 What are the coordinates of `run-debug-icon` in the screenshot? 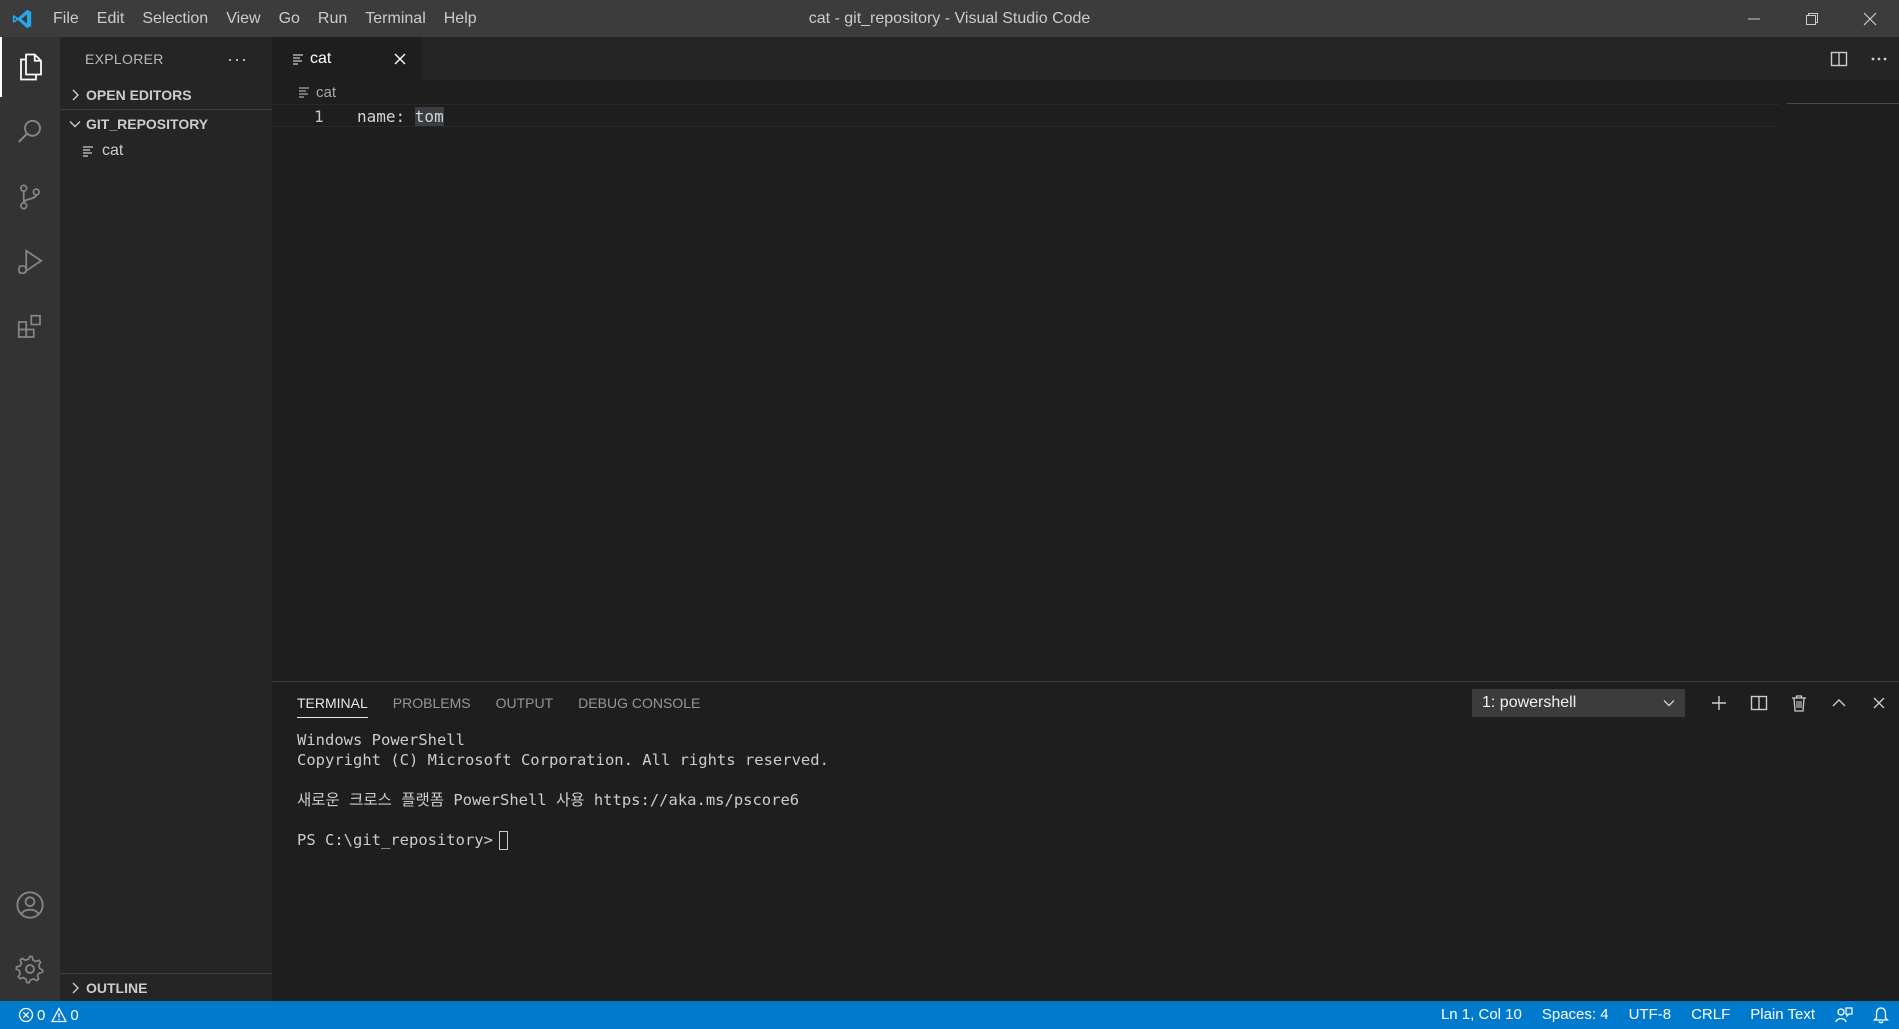 It's located at (30, 262).